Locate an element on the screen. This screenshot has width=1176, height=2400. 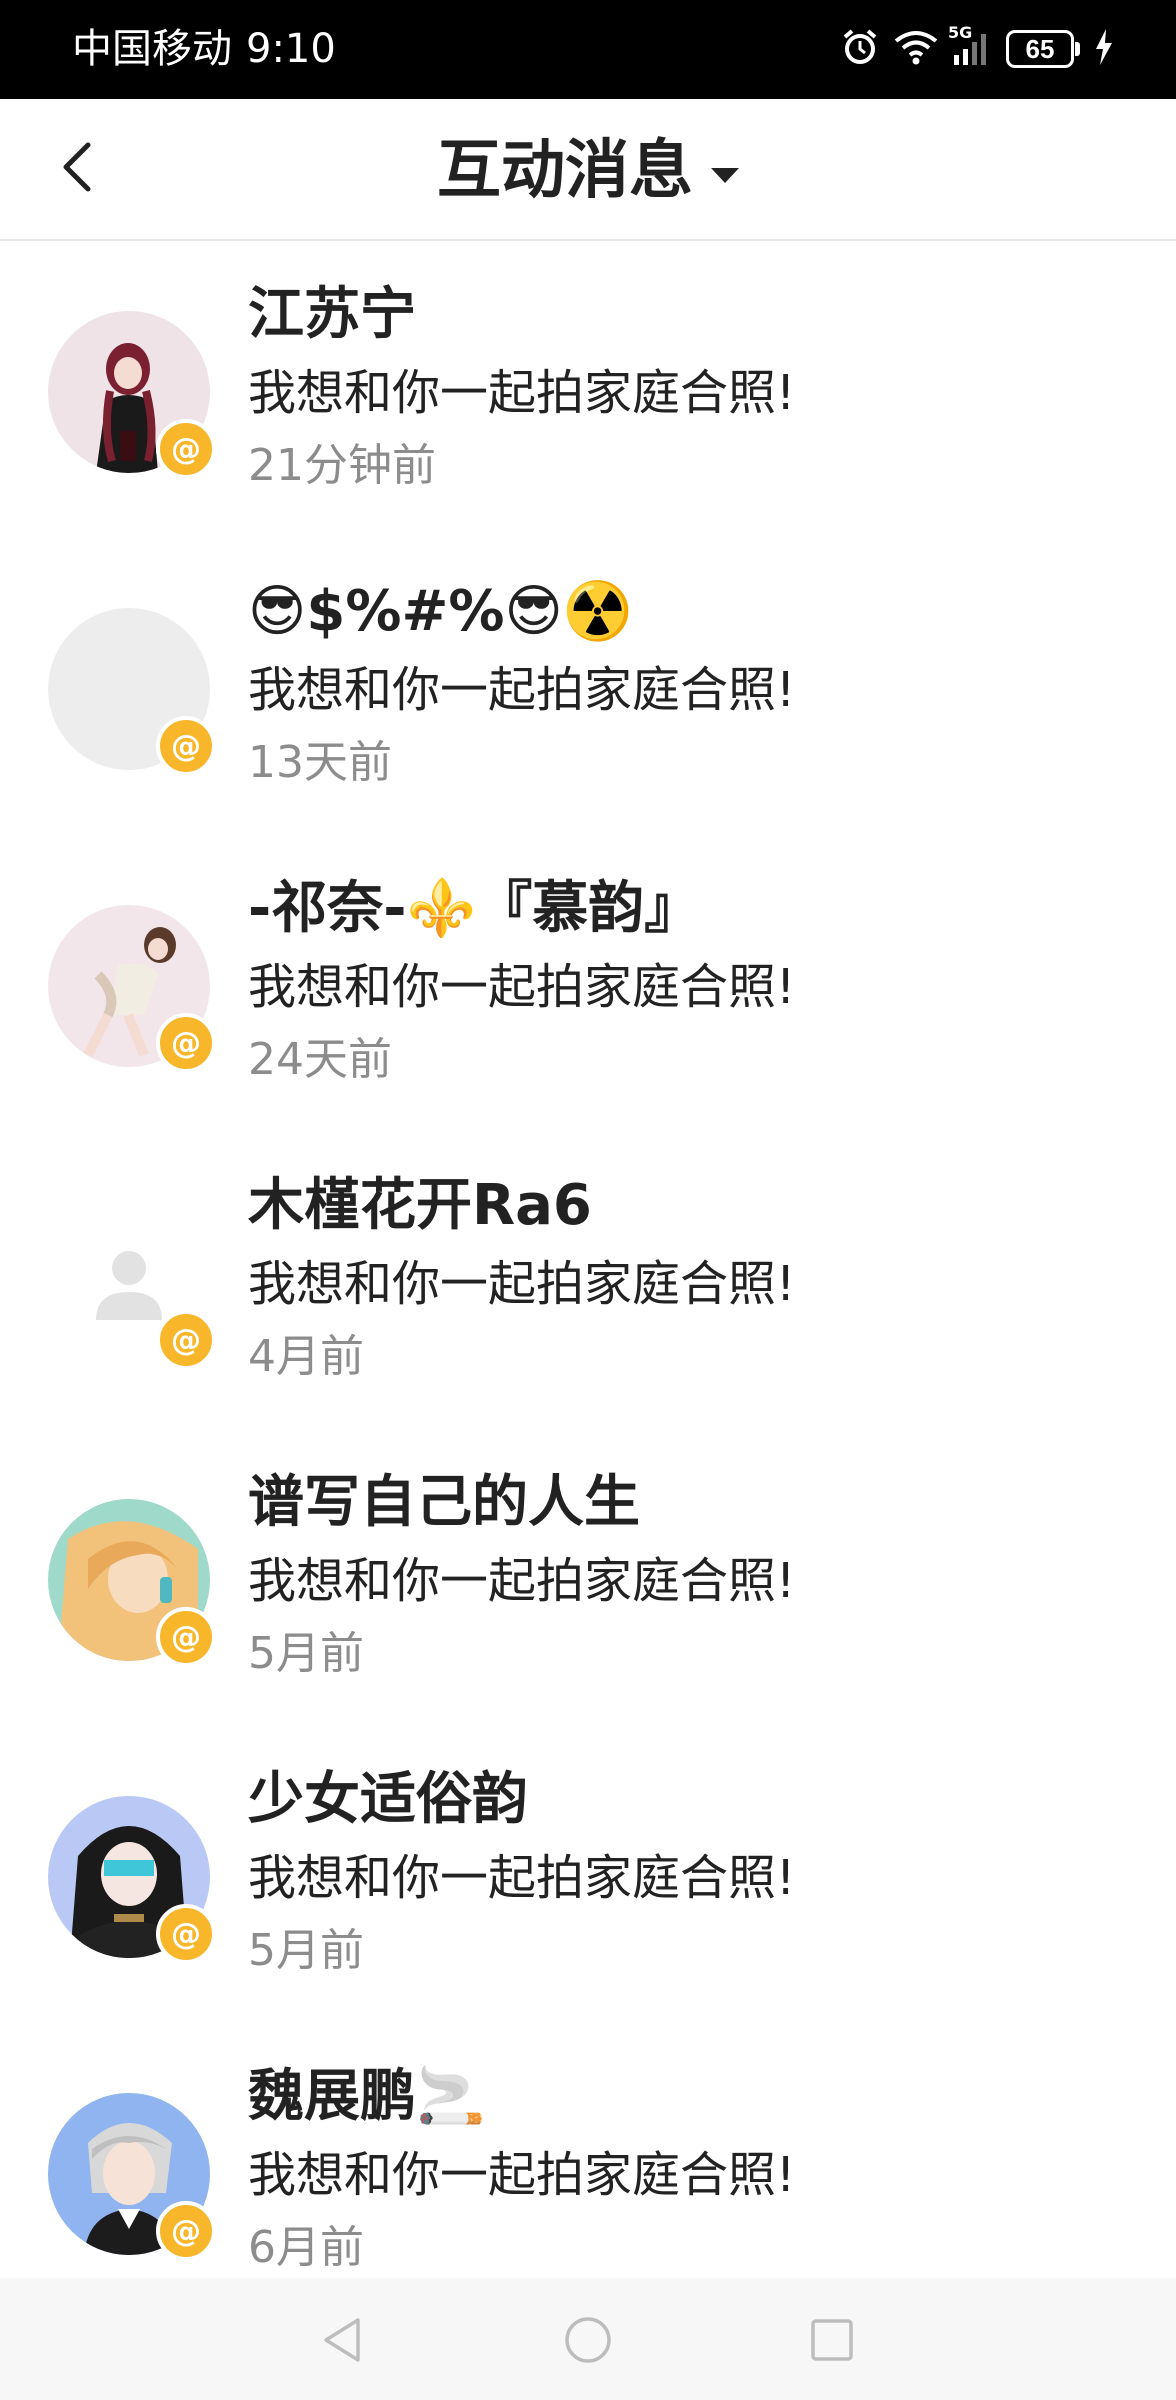
caret-down-icon is located at coordinates (725, 175).